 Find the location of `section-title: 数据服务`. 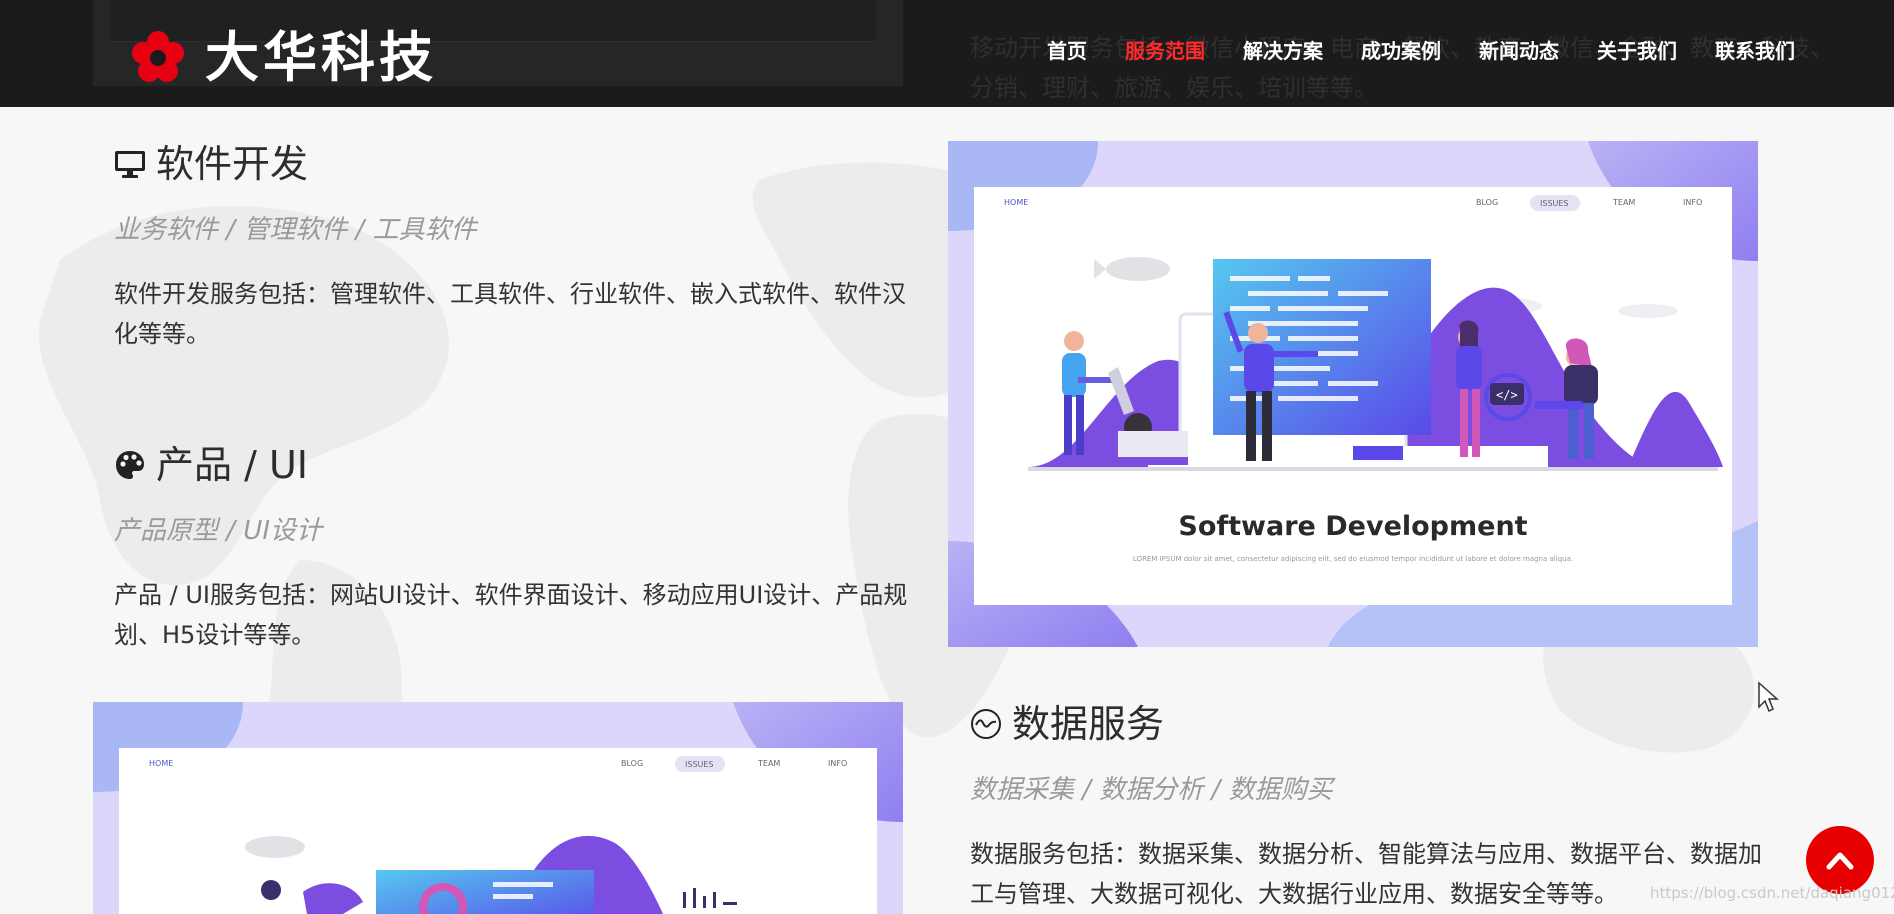

section-title: 数据服务 is located at coordinates (1370, 724).